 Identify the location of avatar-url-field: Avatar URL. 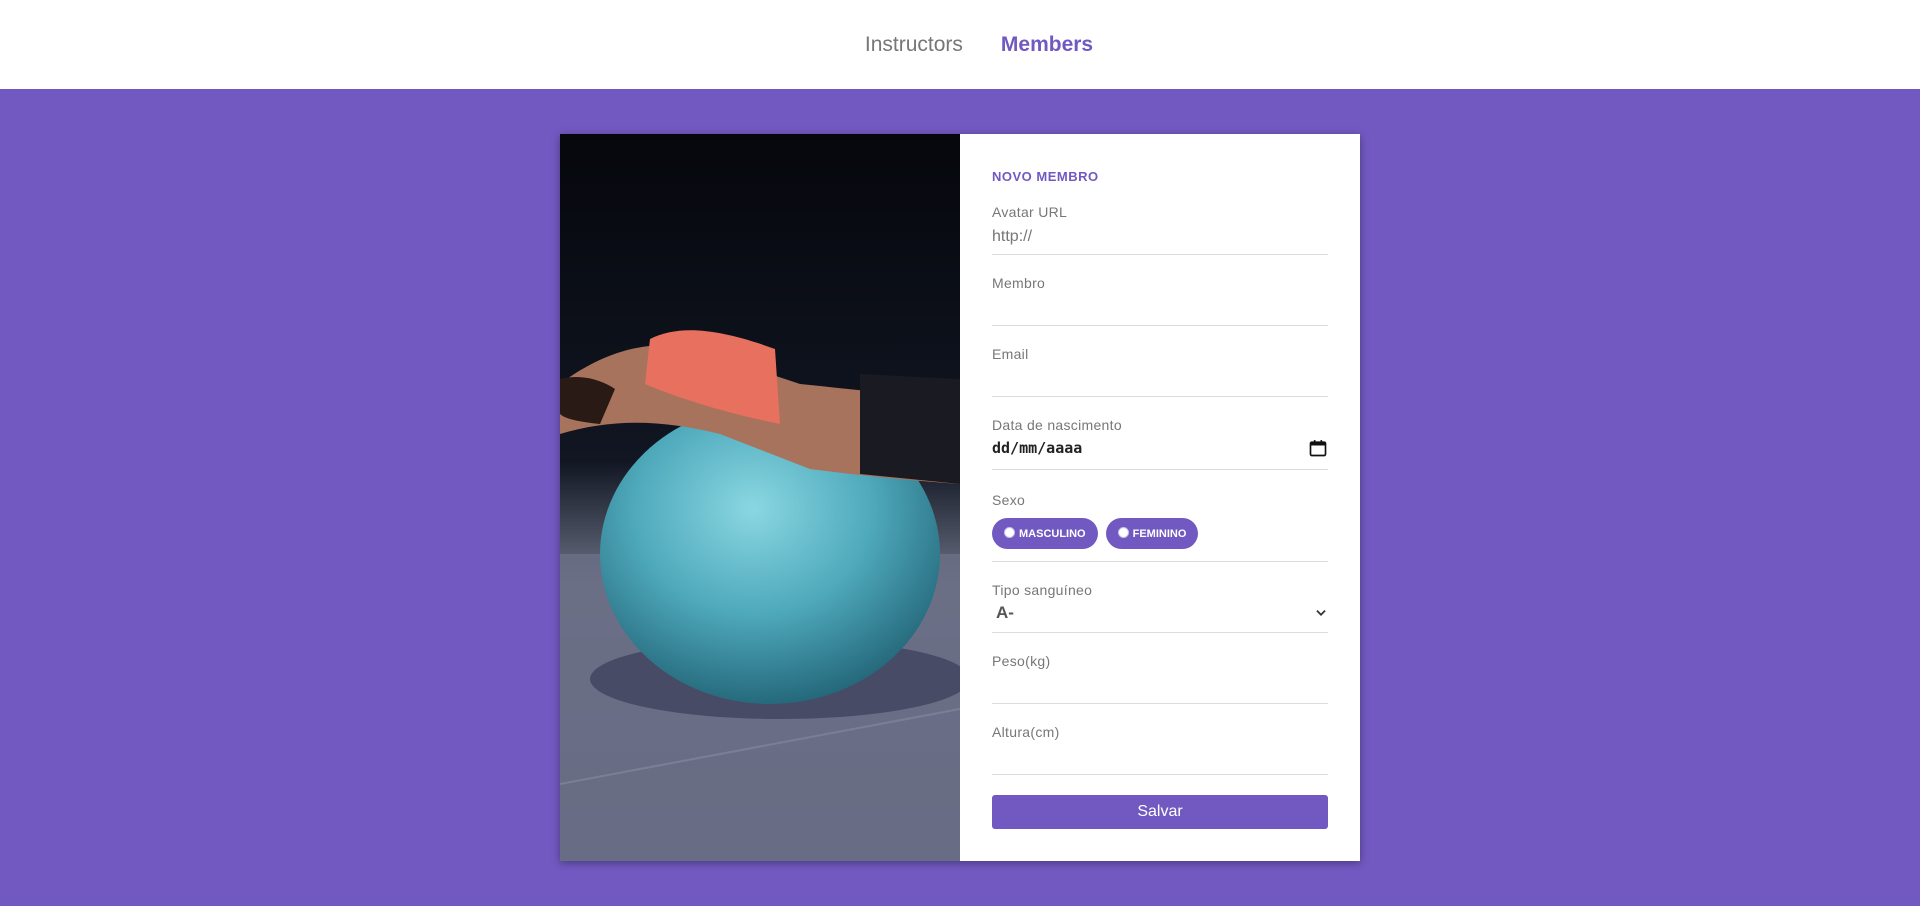
(1160, 229).